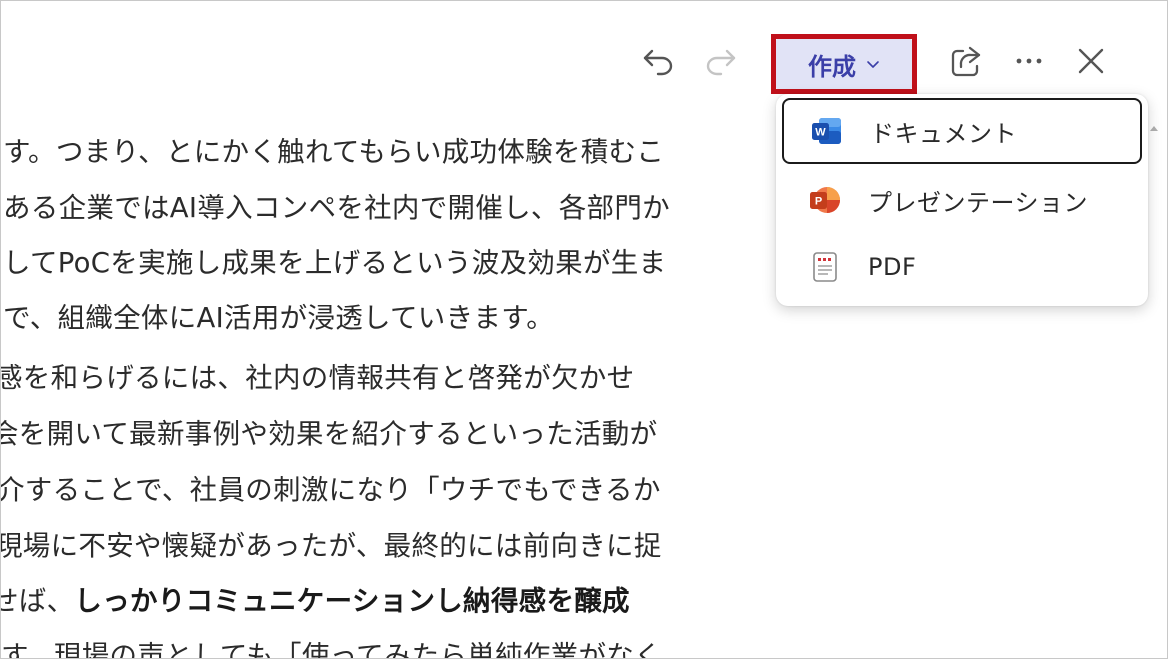  Describe the element at coordinates (329, 434) in the screenshot. I see `document-line: 会を開いて最新事例や効果を紹介するといった活動が` at that location.